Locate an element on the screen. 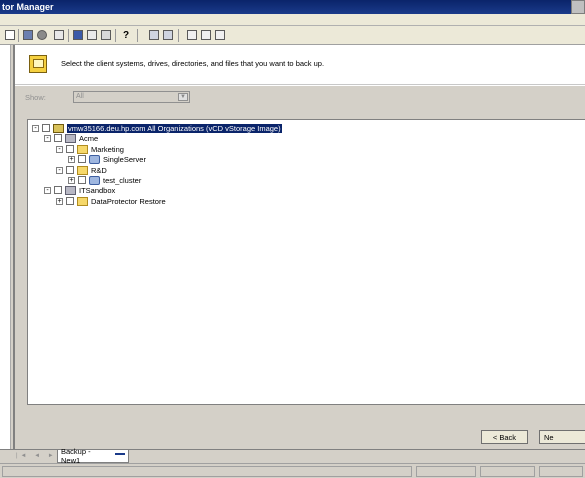 The width and height of the screenshot is (585, 478). tree-collapse-icon is located at coordinates (168, 35).